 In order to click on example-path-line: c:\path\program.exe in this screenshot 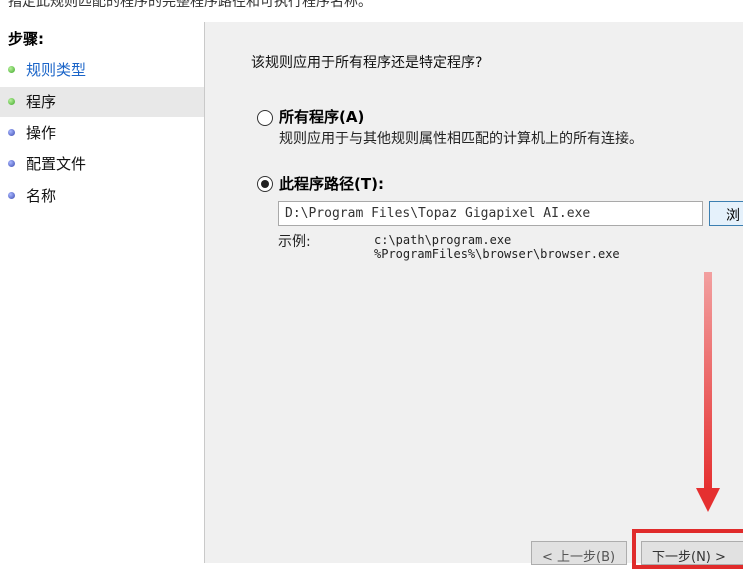, I will do `click(443, 240)`.